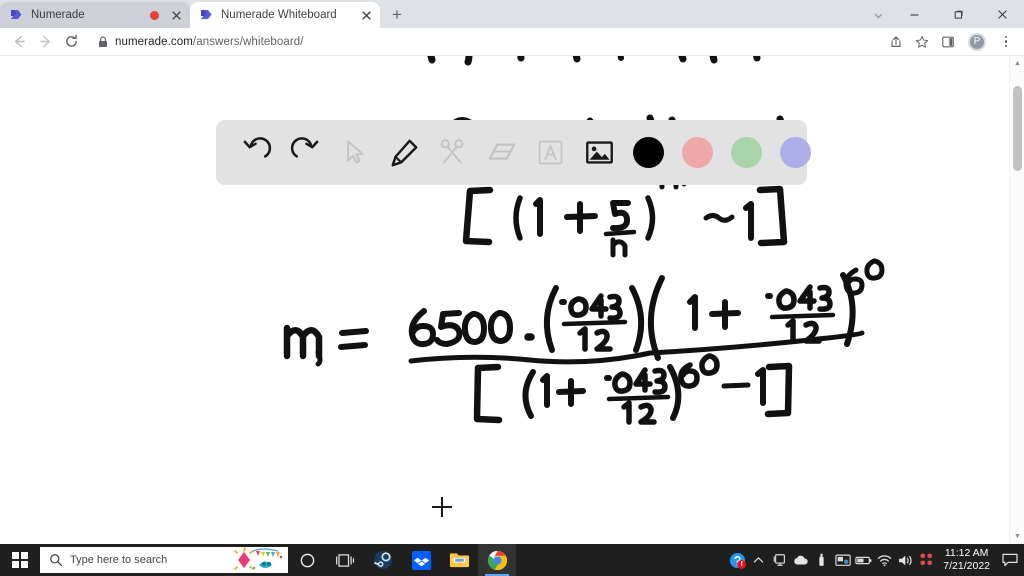 This screenshot has height=576, width=1024. I want to click on taskbar-clock: 11:12 AM 7/21/2022, so click(967, 560).